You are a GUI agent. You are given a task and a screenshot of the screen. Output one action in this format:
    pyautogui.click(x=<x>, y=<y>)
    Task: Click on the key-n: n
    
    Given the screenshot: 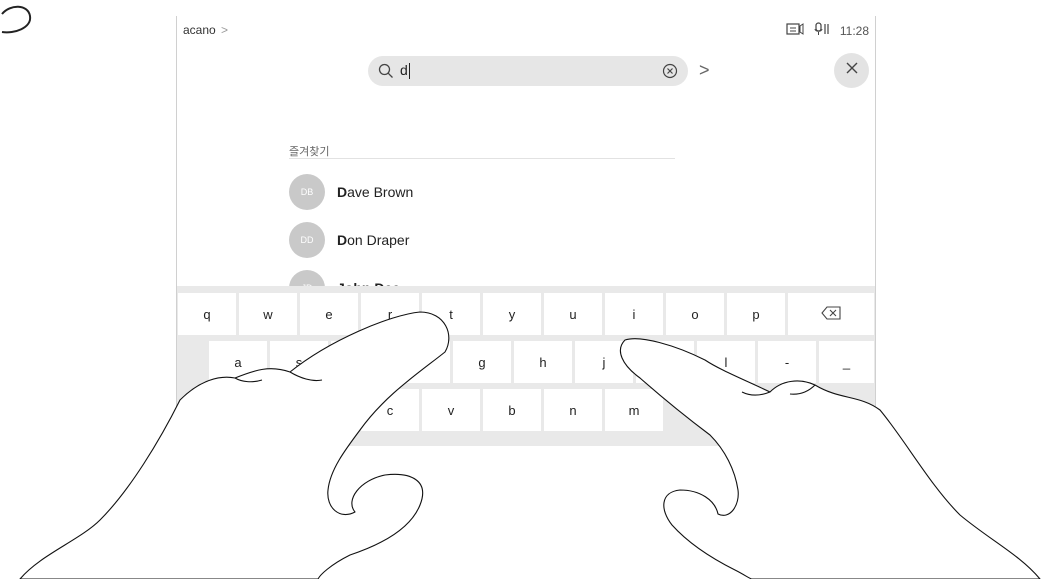 What is the action you would take?
    pyautogui.click(x=573, y=410)
    